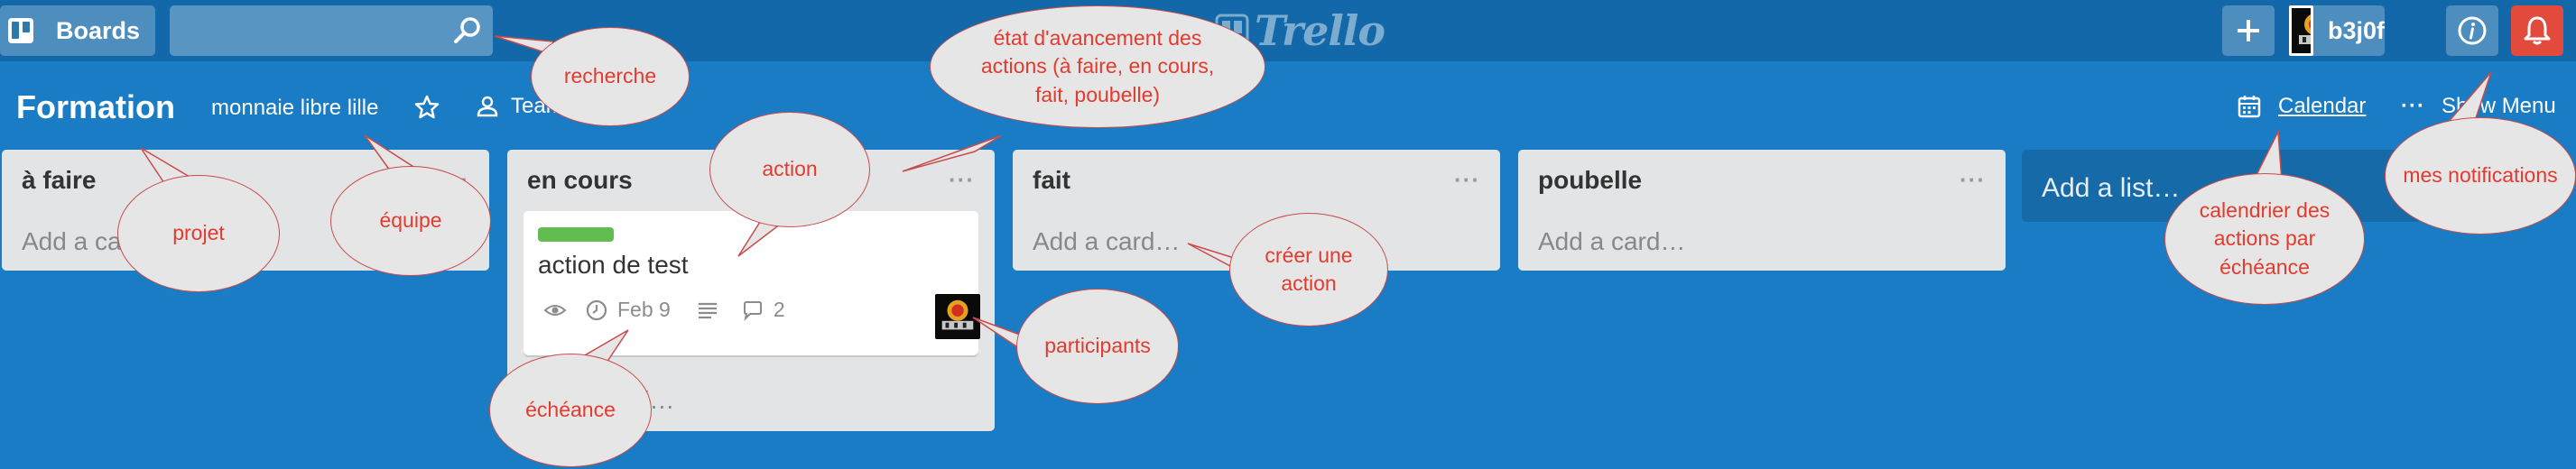 This screenshot has width=2576, height=469. Describe the element at coordinates (789, 169) in the screenshot. I see `annotation-action: action` at that location.